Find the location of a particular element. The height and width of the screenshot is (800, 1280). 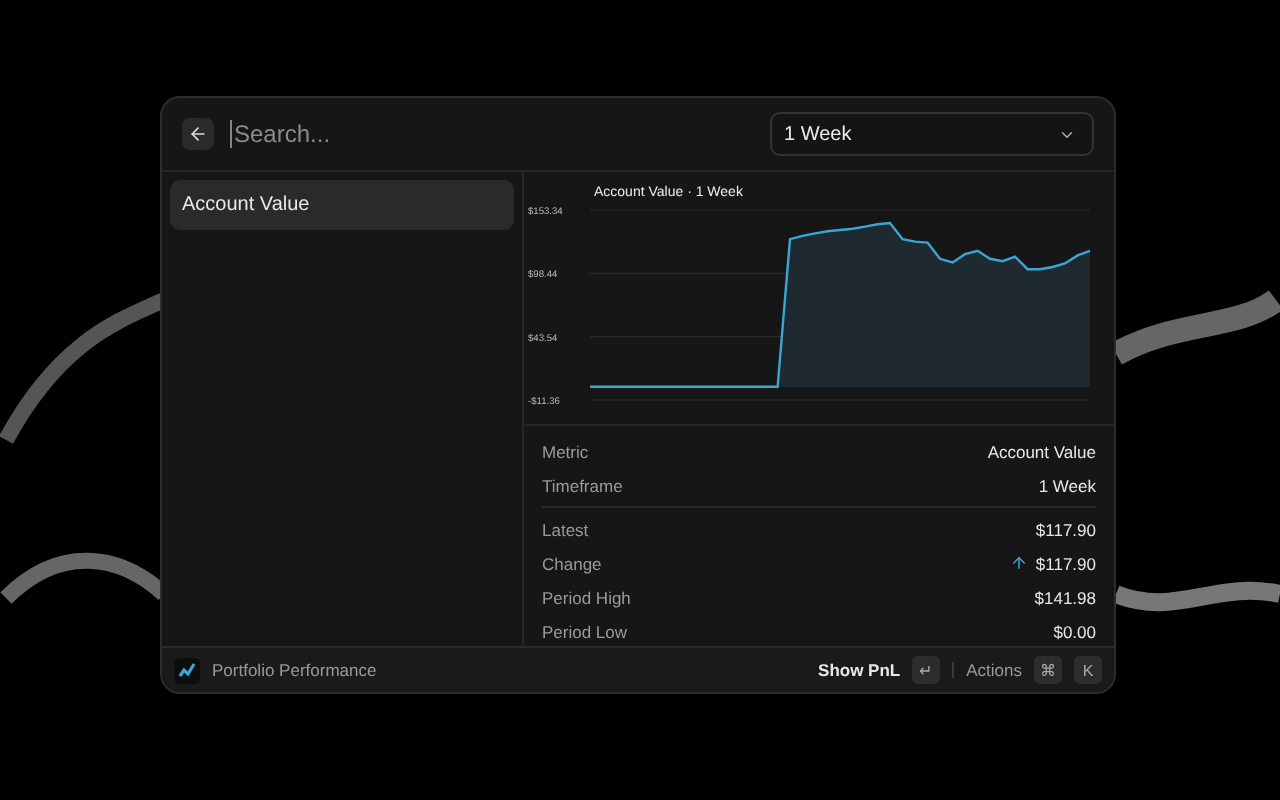

timeframe-dropdown: 1 Week is located at coordinates (932, 134).